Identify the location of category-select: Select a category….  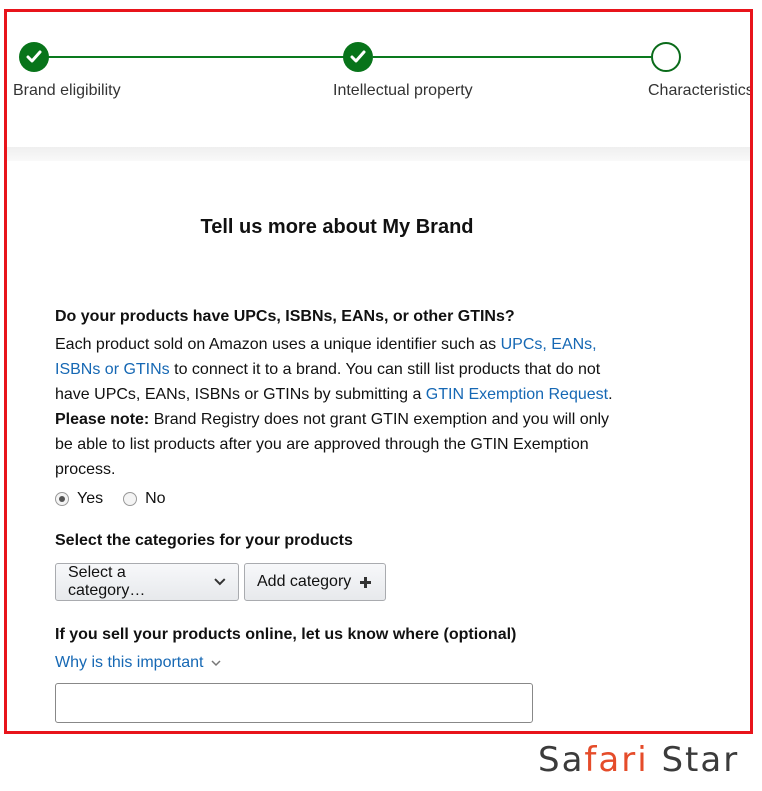
(147, 582).